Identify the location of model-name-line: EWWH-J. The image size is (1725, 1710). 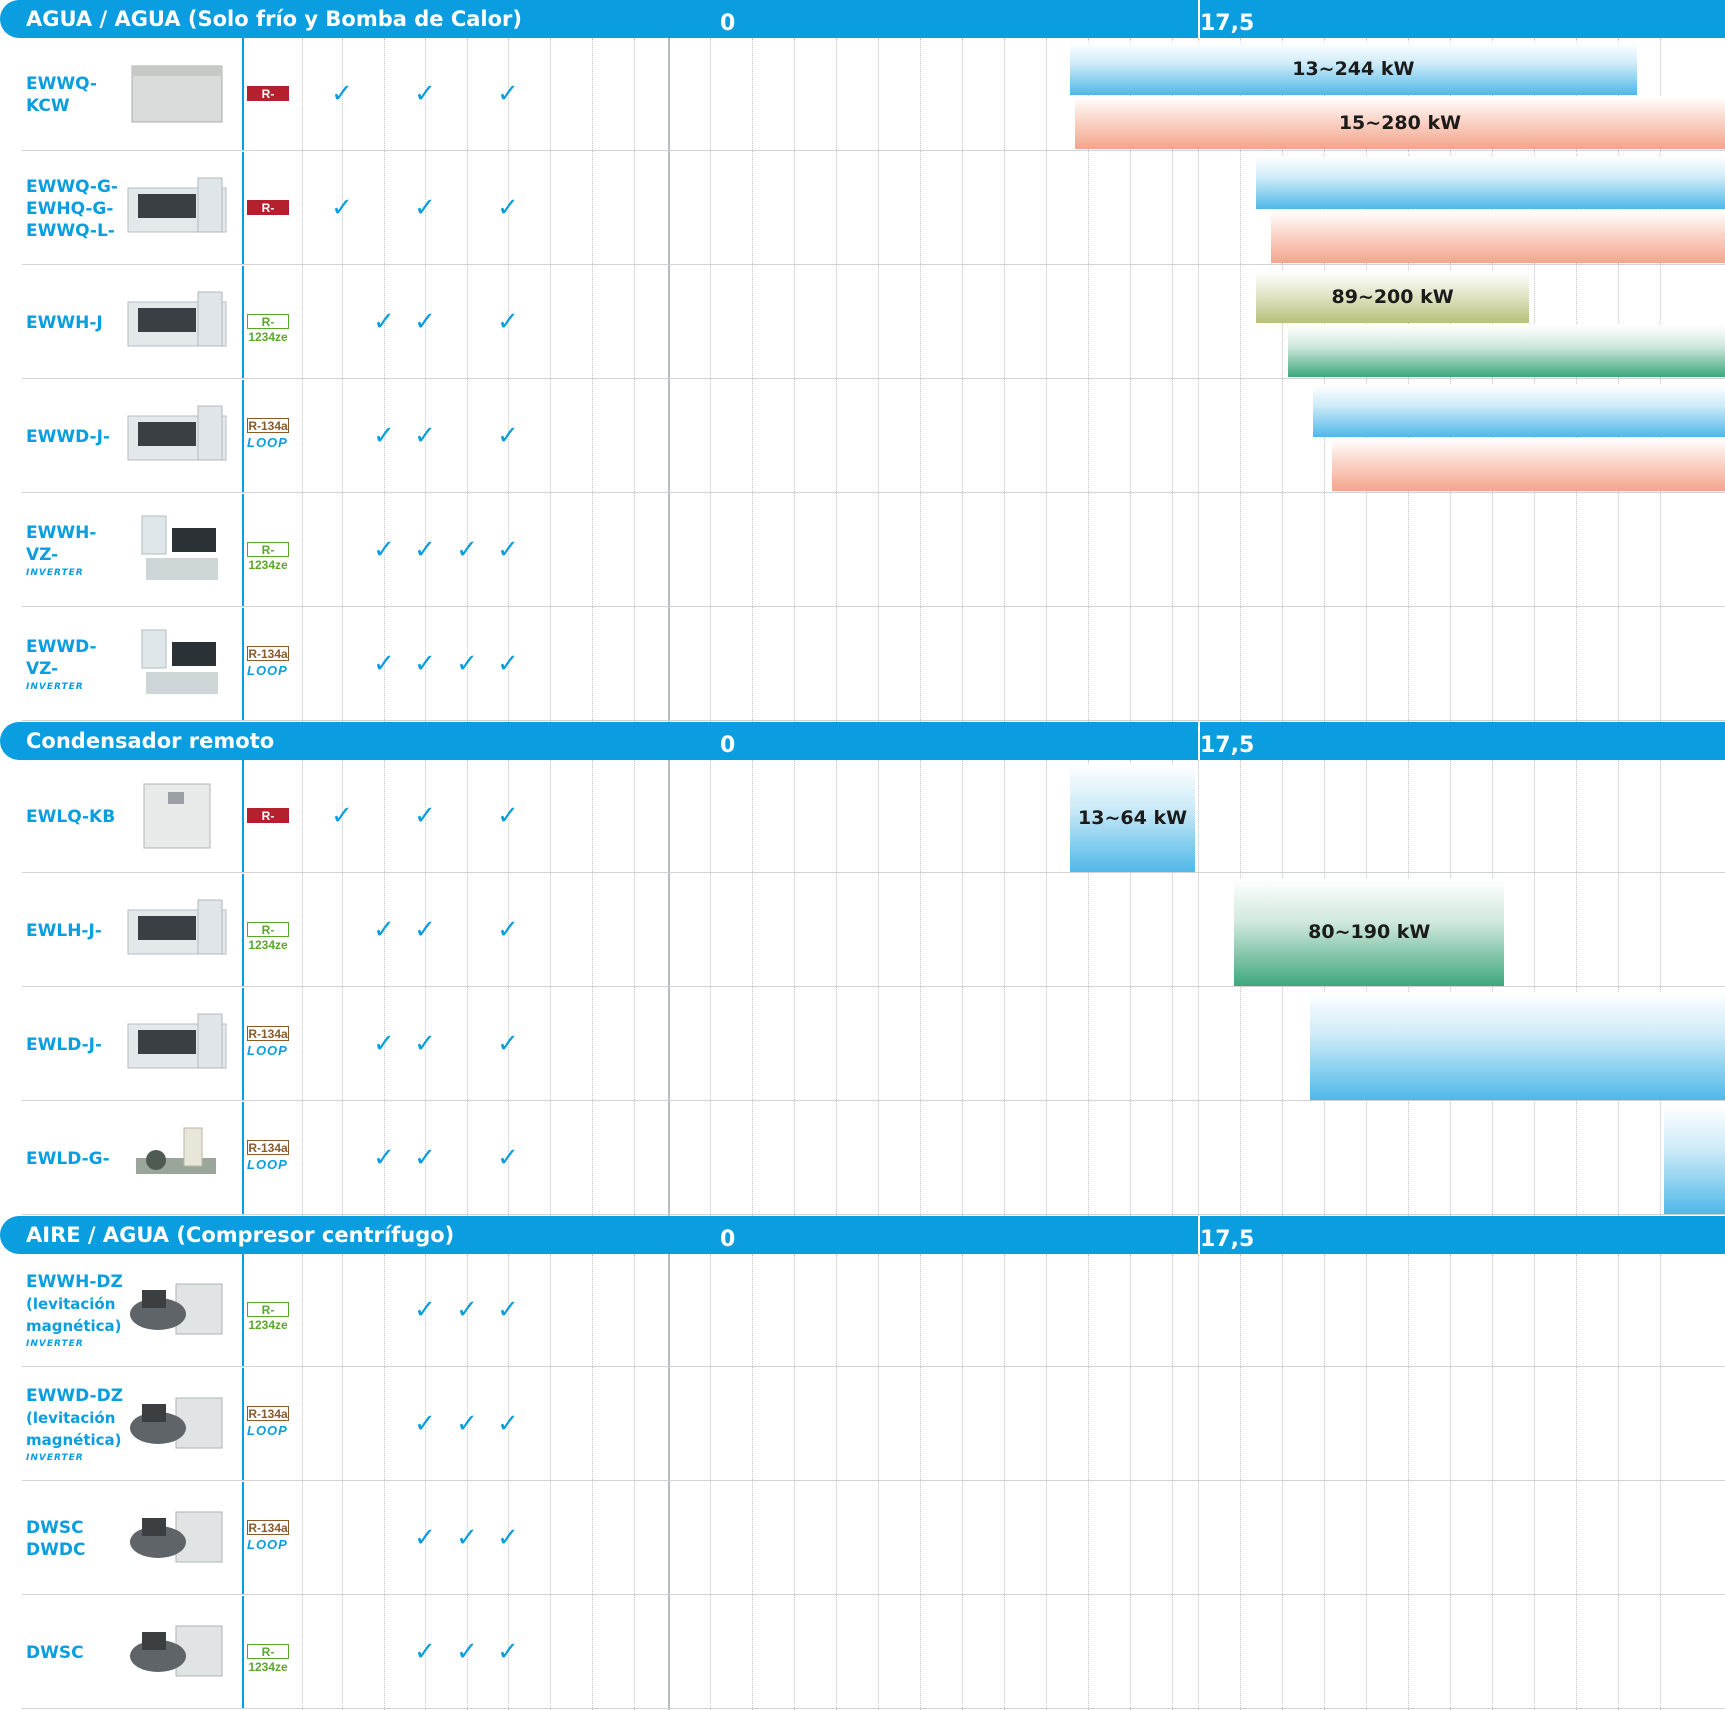
(64, 322).